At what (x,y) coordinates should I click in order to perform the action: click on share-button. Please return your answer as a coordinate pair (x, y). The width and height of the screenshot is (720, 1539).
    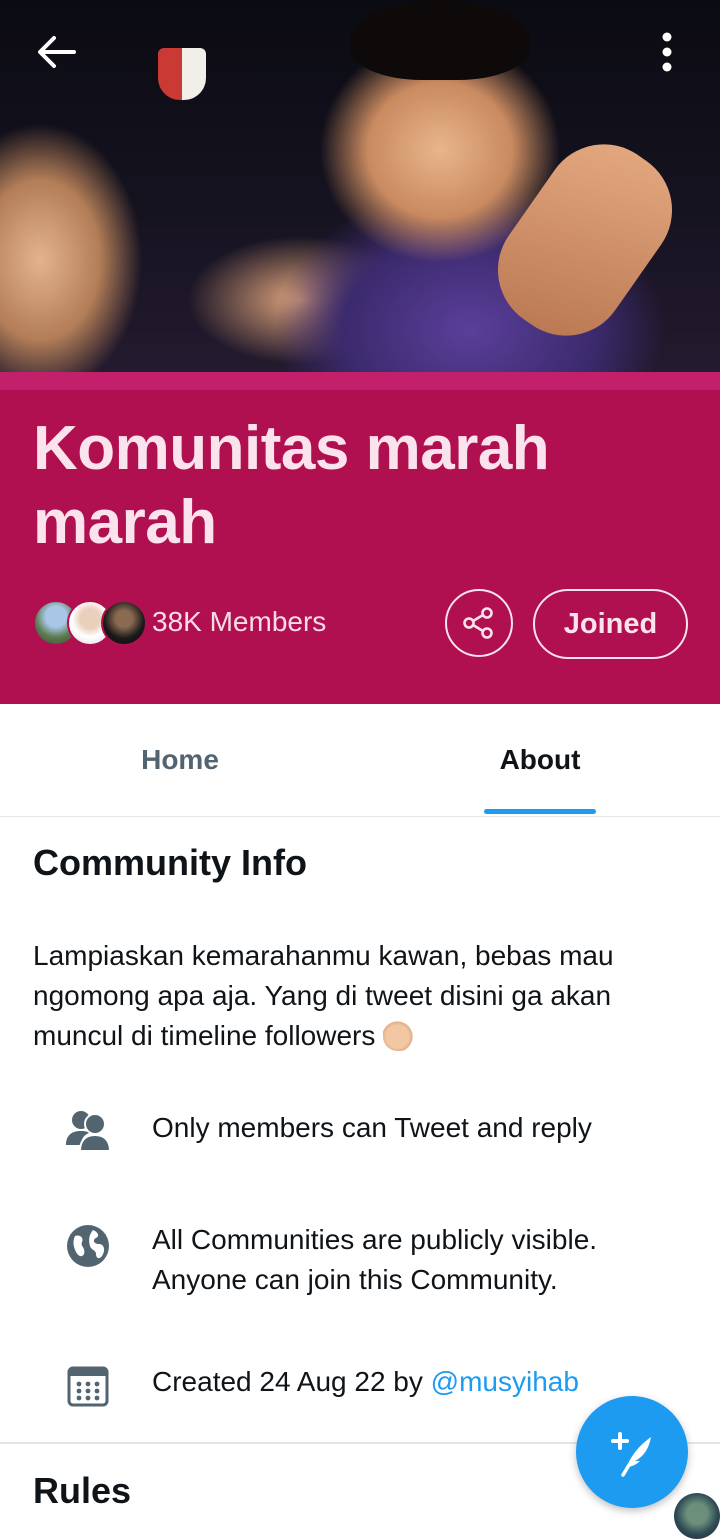
    Looking at the image, I should click on (479, 623).